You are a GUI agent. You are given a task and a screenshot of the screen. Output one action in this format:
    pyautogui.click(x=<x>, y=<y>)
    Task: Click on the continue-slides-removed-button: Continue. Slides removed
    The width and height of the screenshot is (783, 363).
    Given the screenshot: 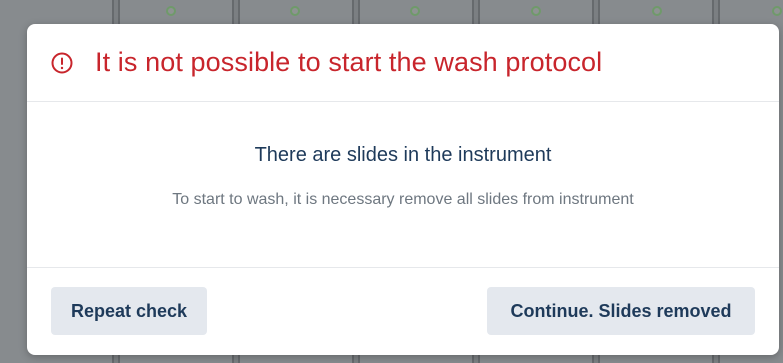 What is the action you would take?
    pyautogui.click(x=621, y=311)
    